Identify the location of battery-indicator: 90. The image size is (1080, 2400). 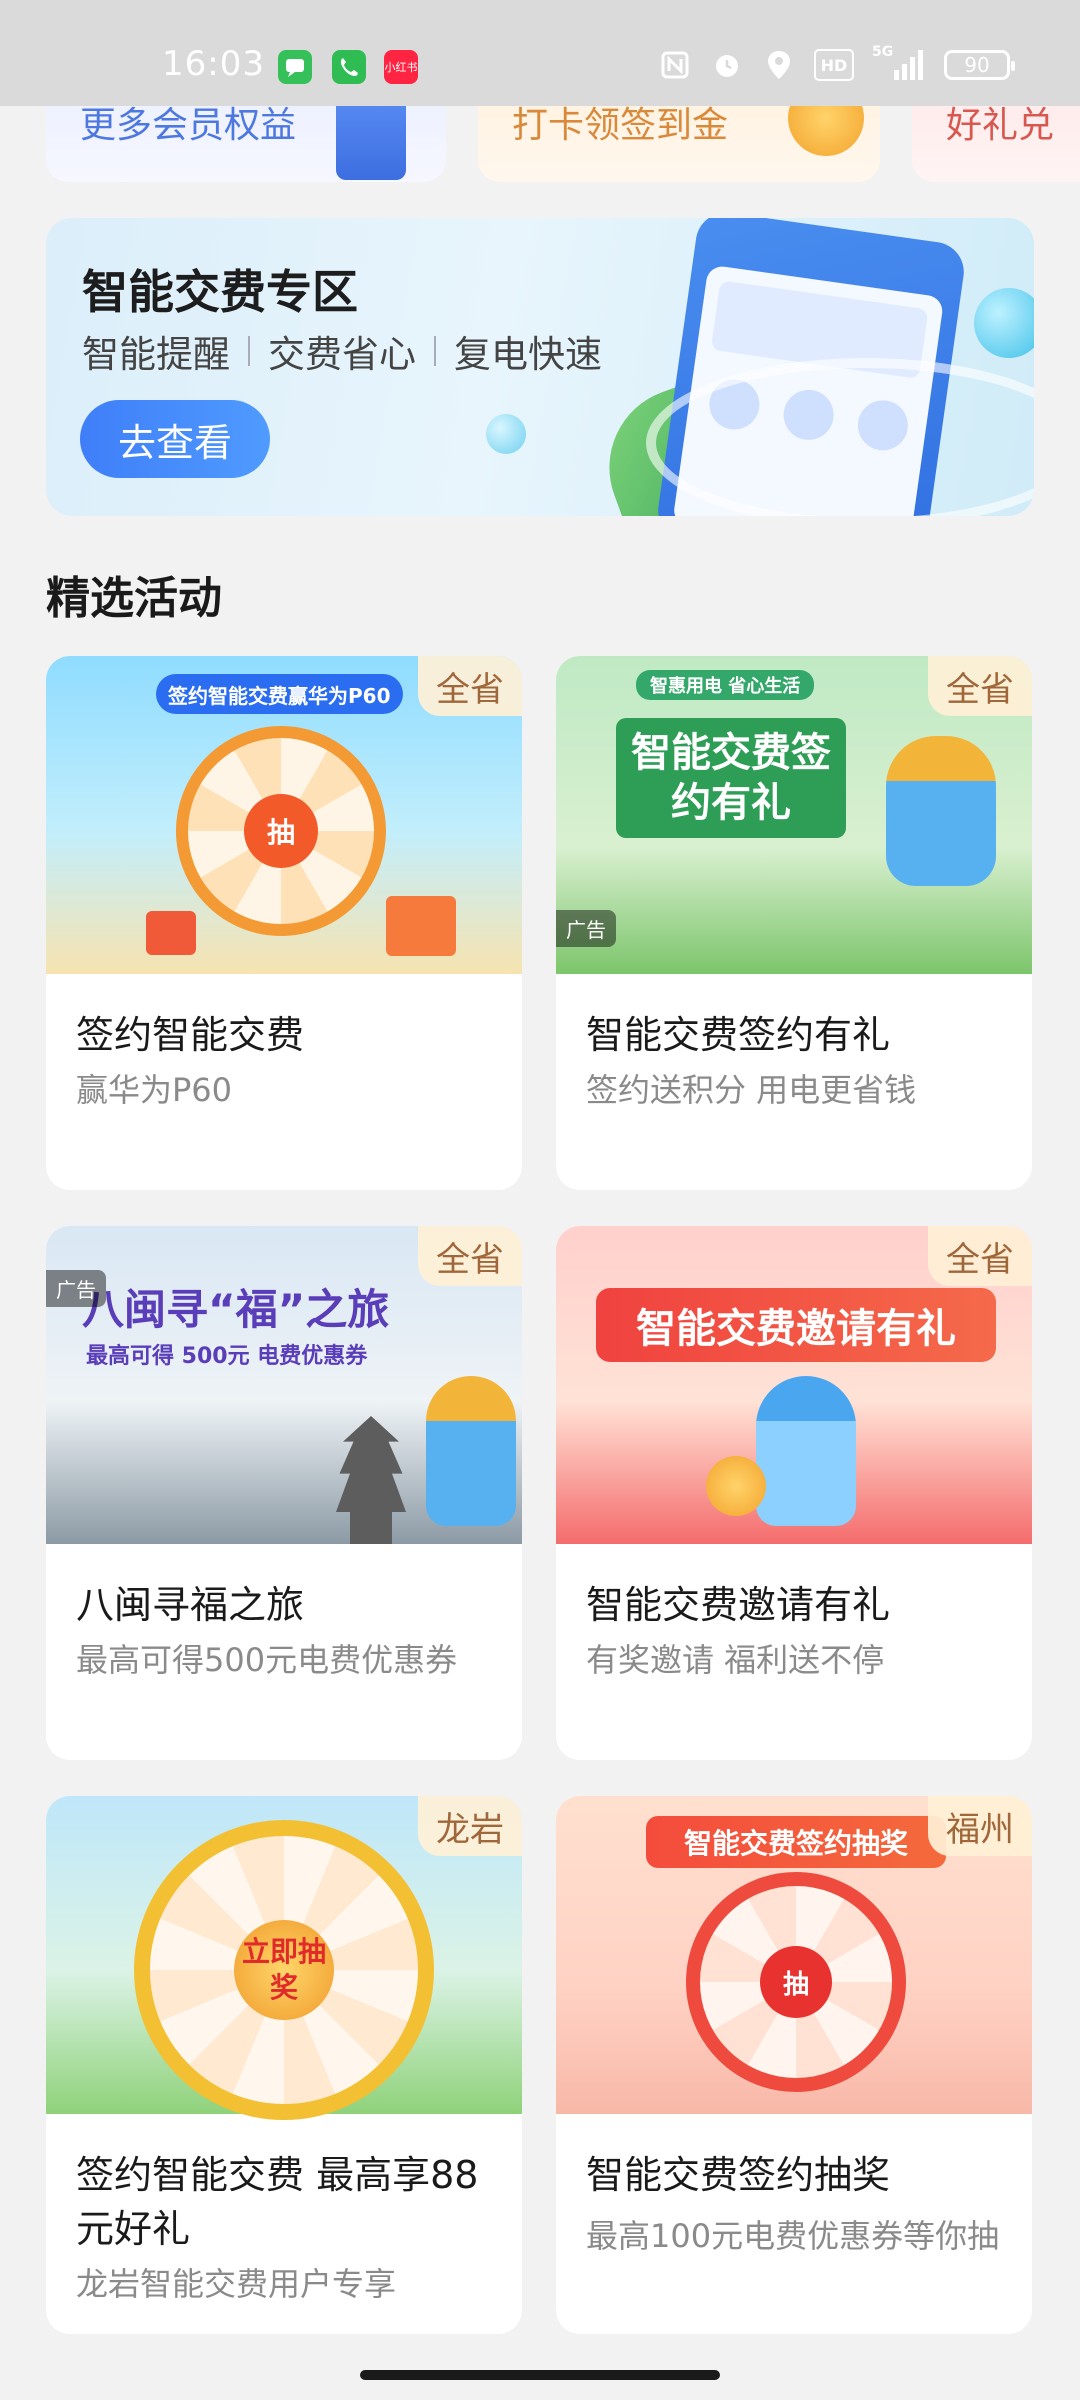
(979, 65).